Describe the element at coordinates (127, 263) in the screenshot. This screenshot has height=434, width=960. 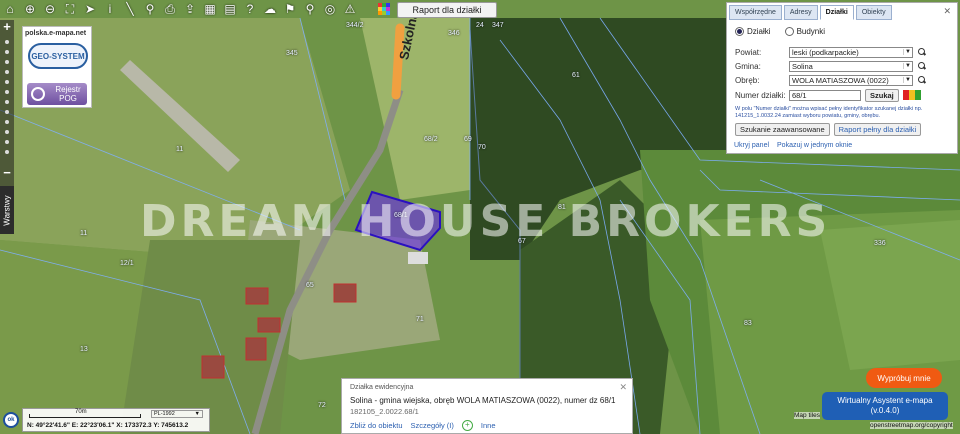
I see `parcel-label: 12/1` at that location.